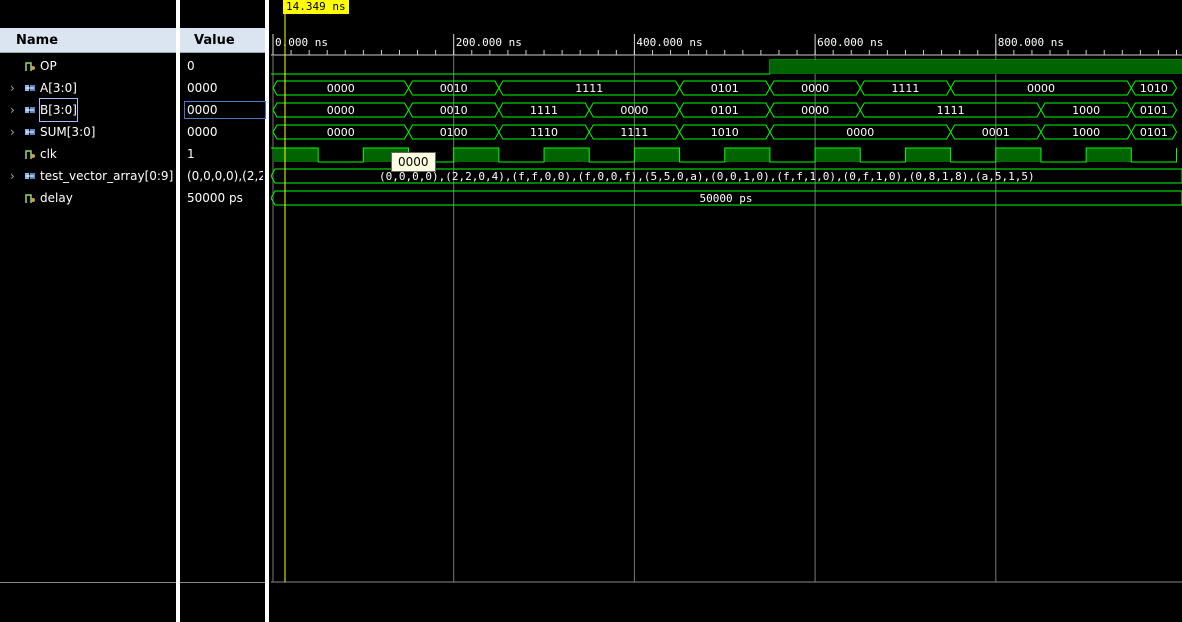  What do you see at coordinates (725, 88) in the screenshot?
I see `A-bus-value: 0101` at bounding box center [725, 88].